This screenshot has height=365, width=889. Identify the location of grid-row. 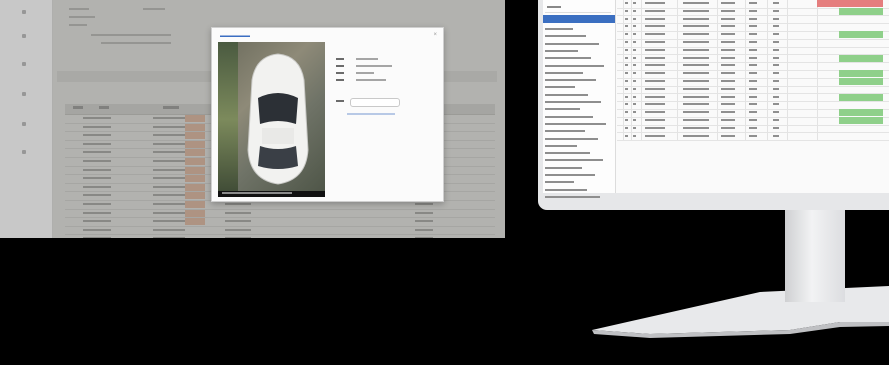
(753, 137).